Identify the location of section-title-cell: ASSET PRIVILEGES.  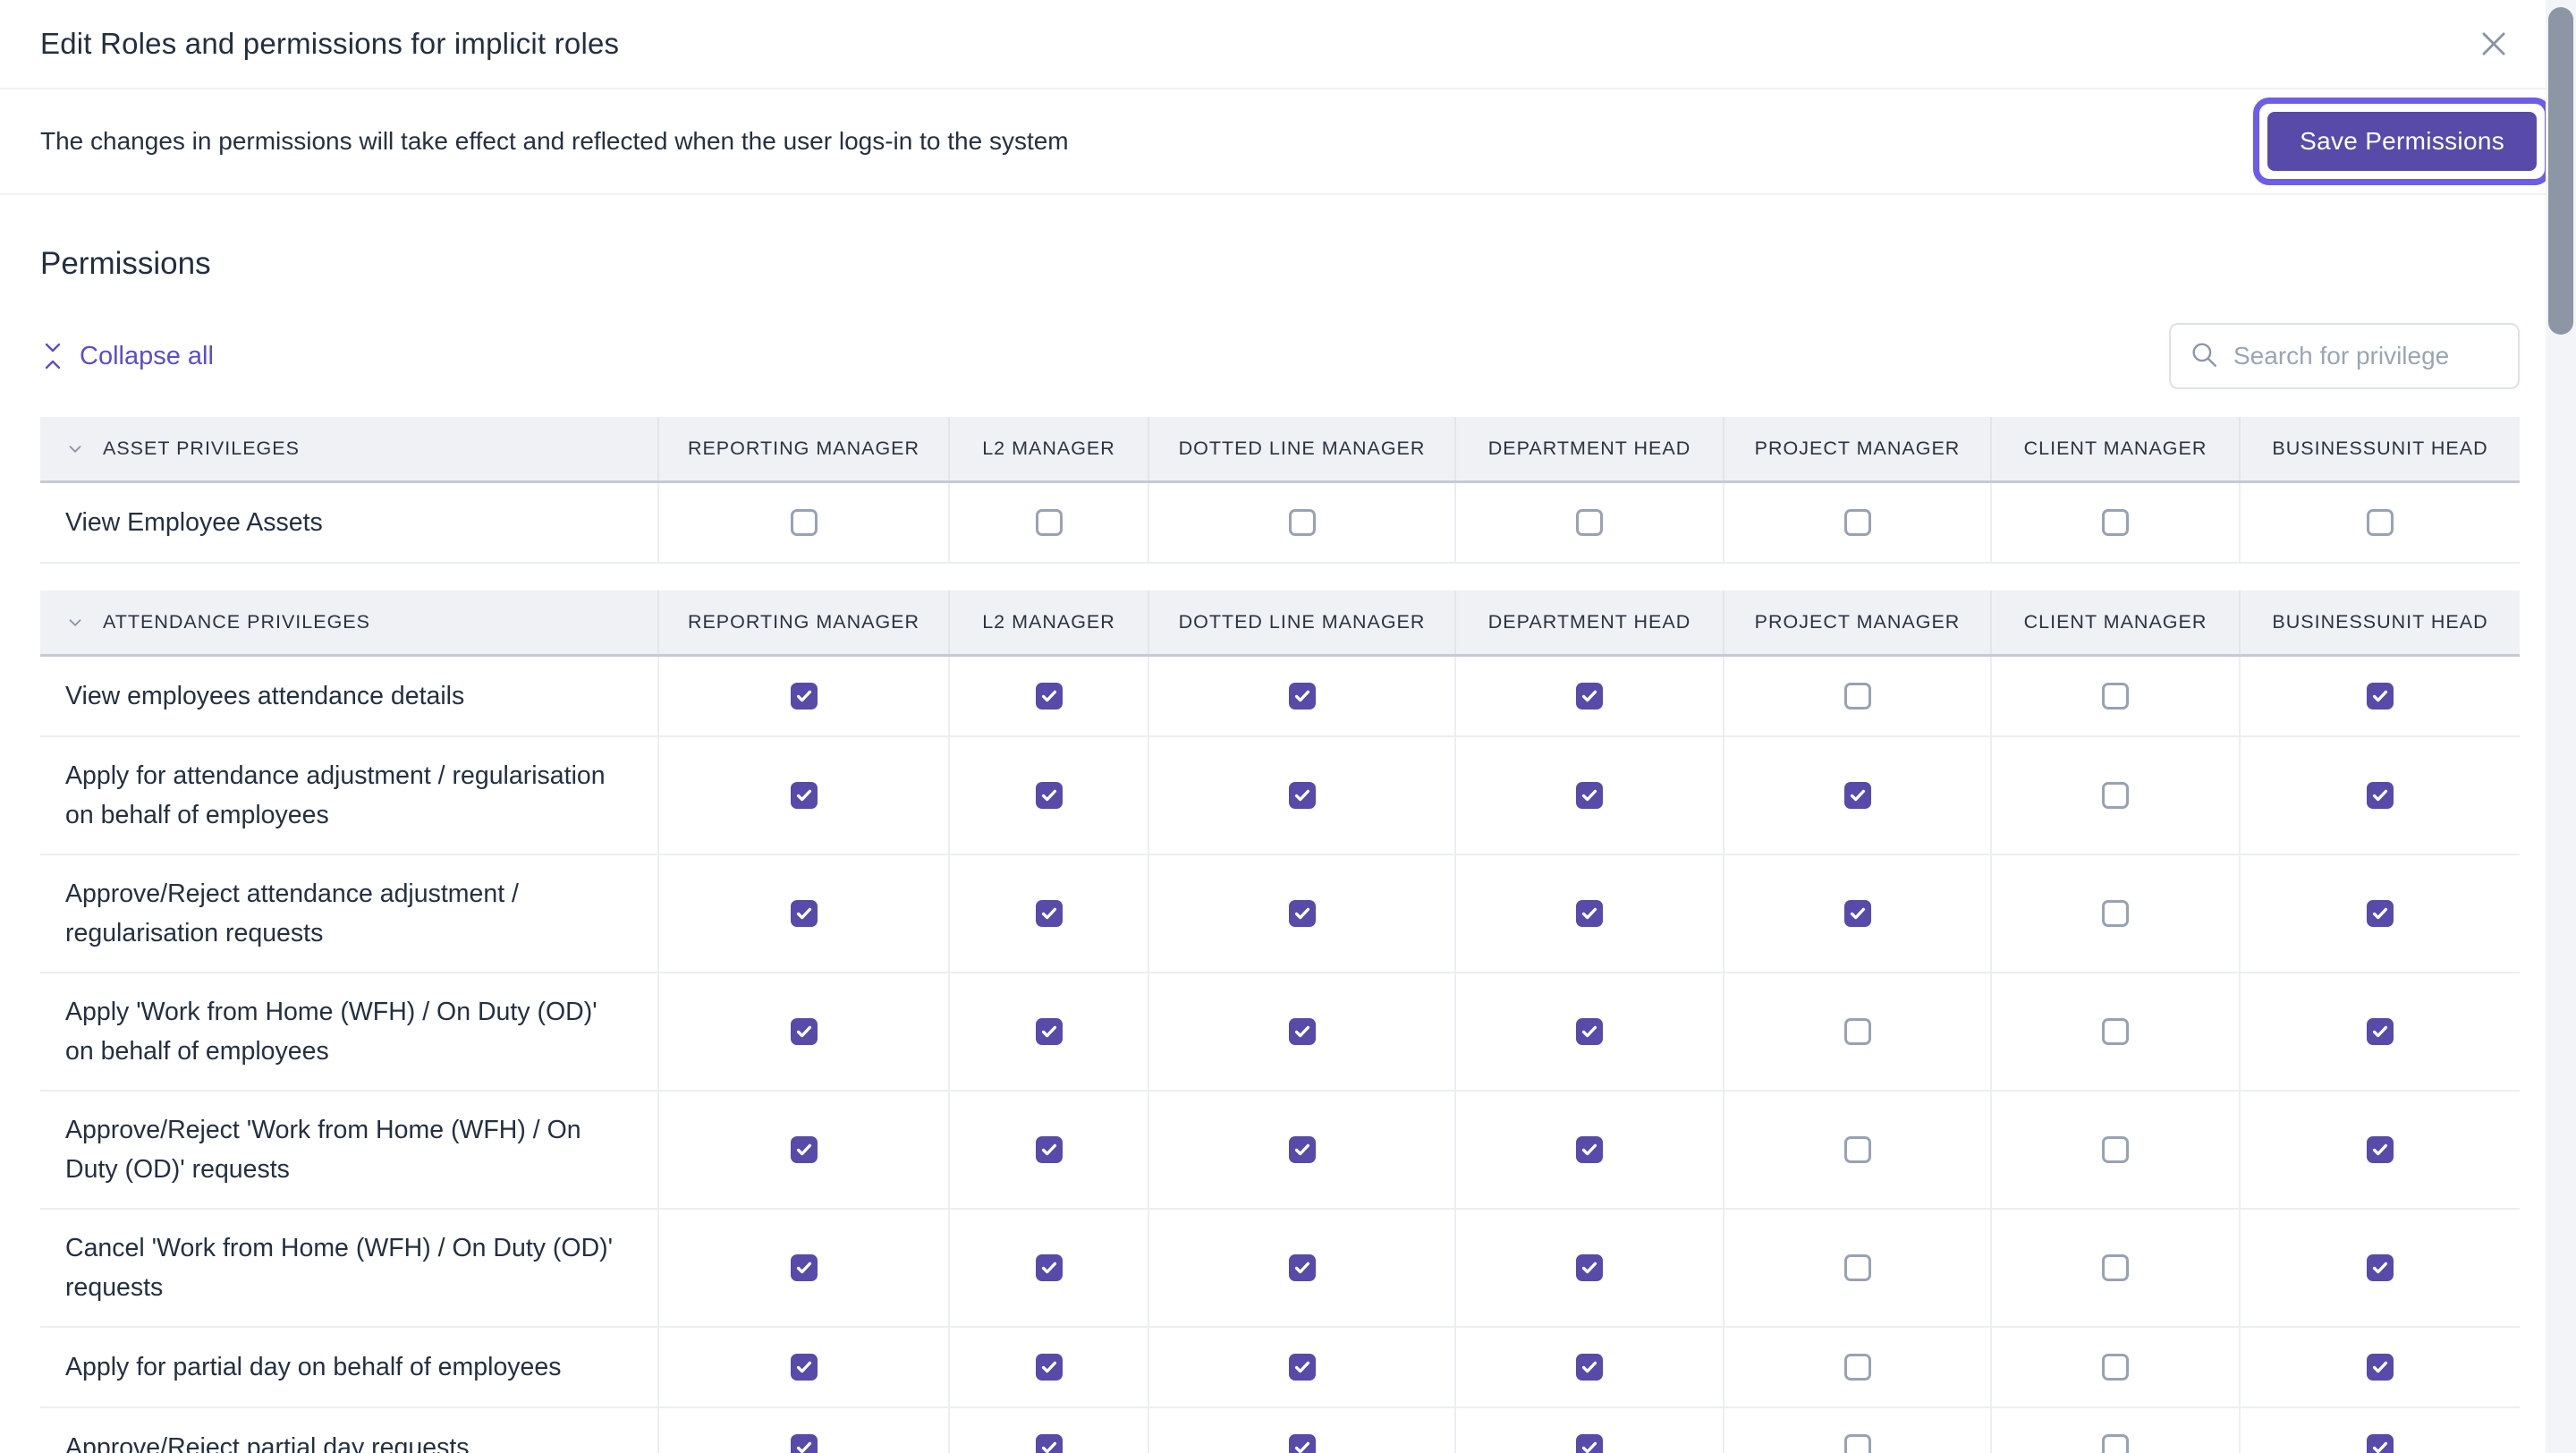
(349, 448).